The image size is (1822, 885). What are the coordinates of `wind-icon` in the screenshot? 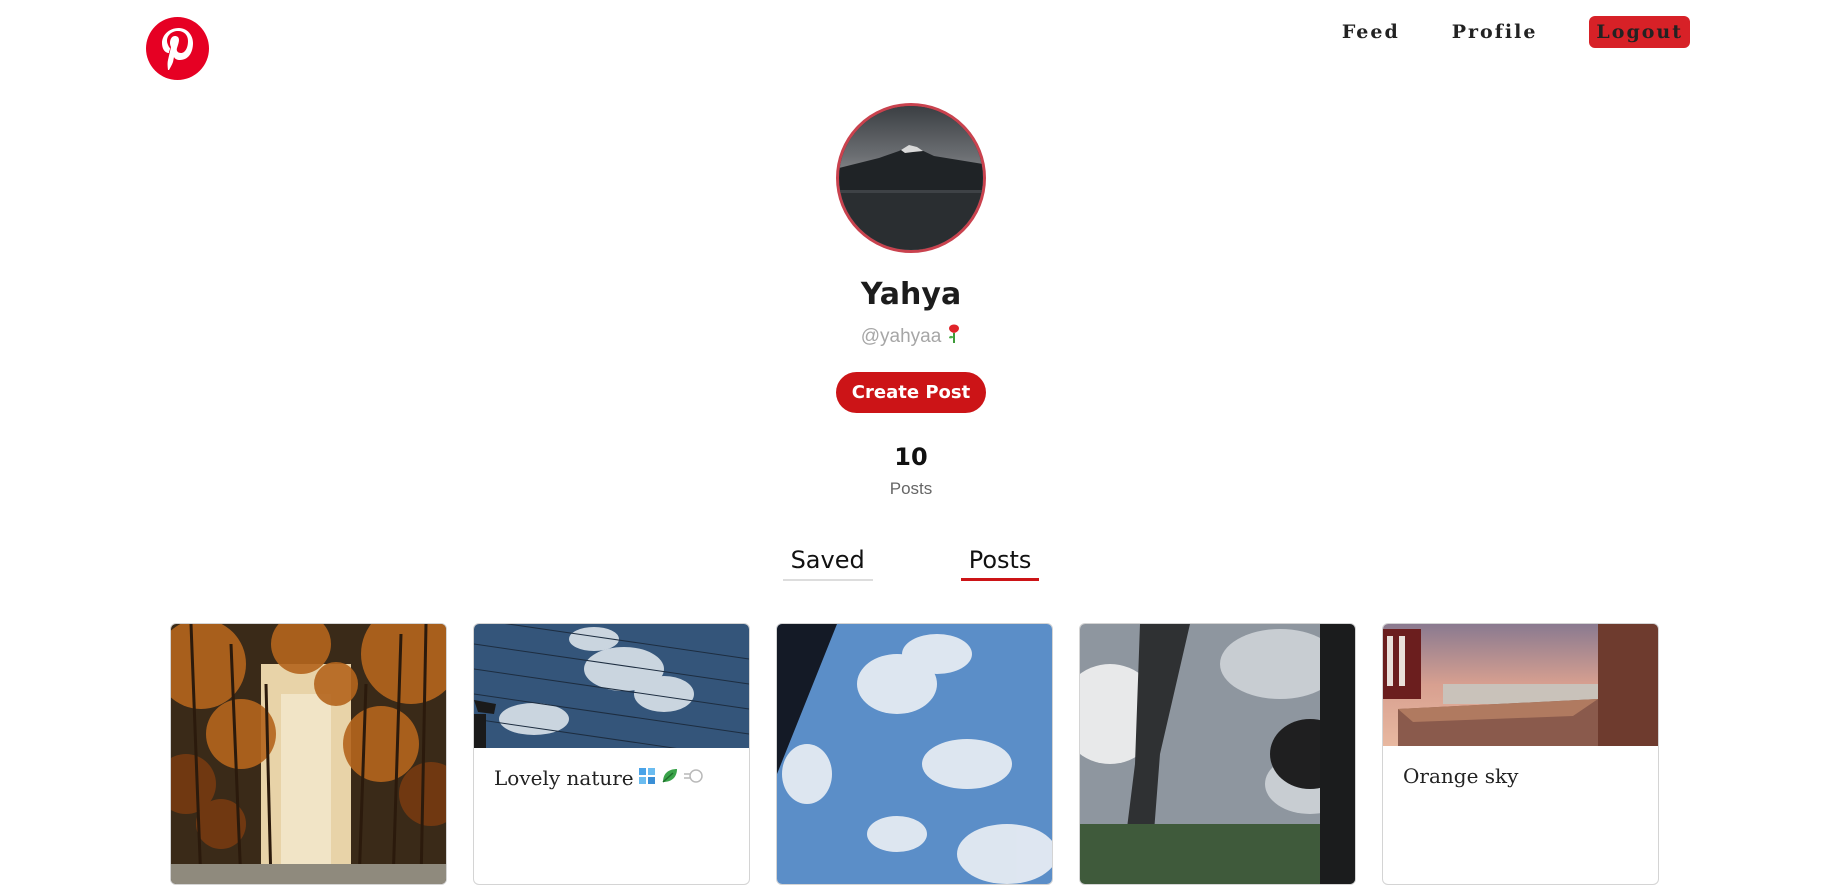 It's located at (693, 778).